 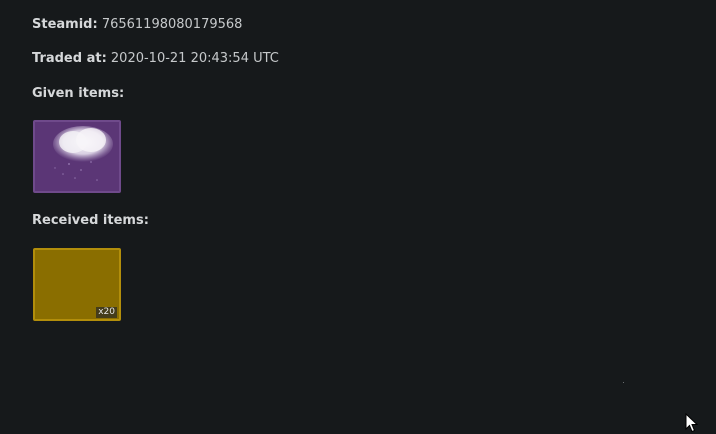 I want to click on given-items-title: Given items:, so click(x=78, y=93).